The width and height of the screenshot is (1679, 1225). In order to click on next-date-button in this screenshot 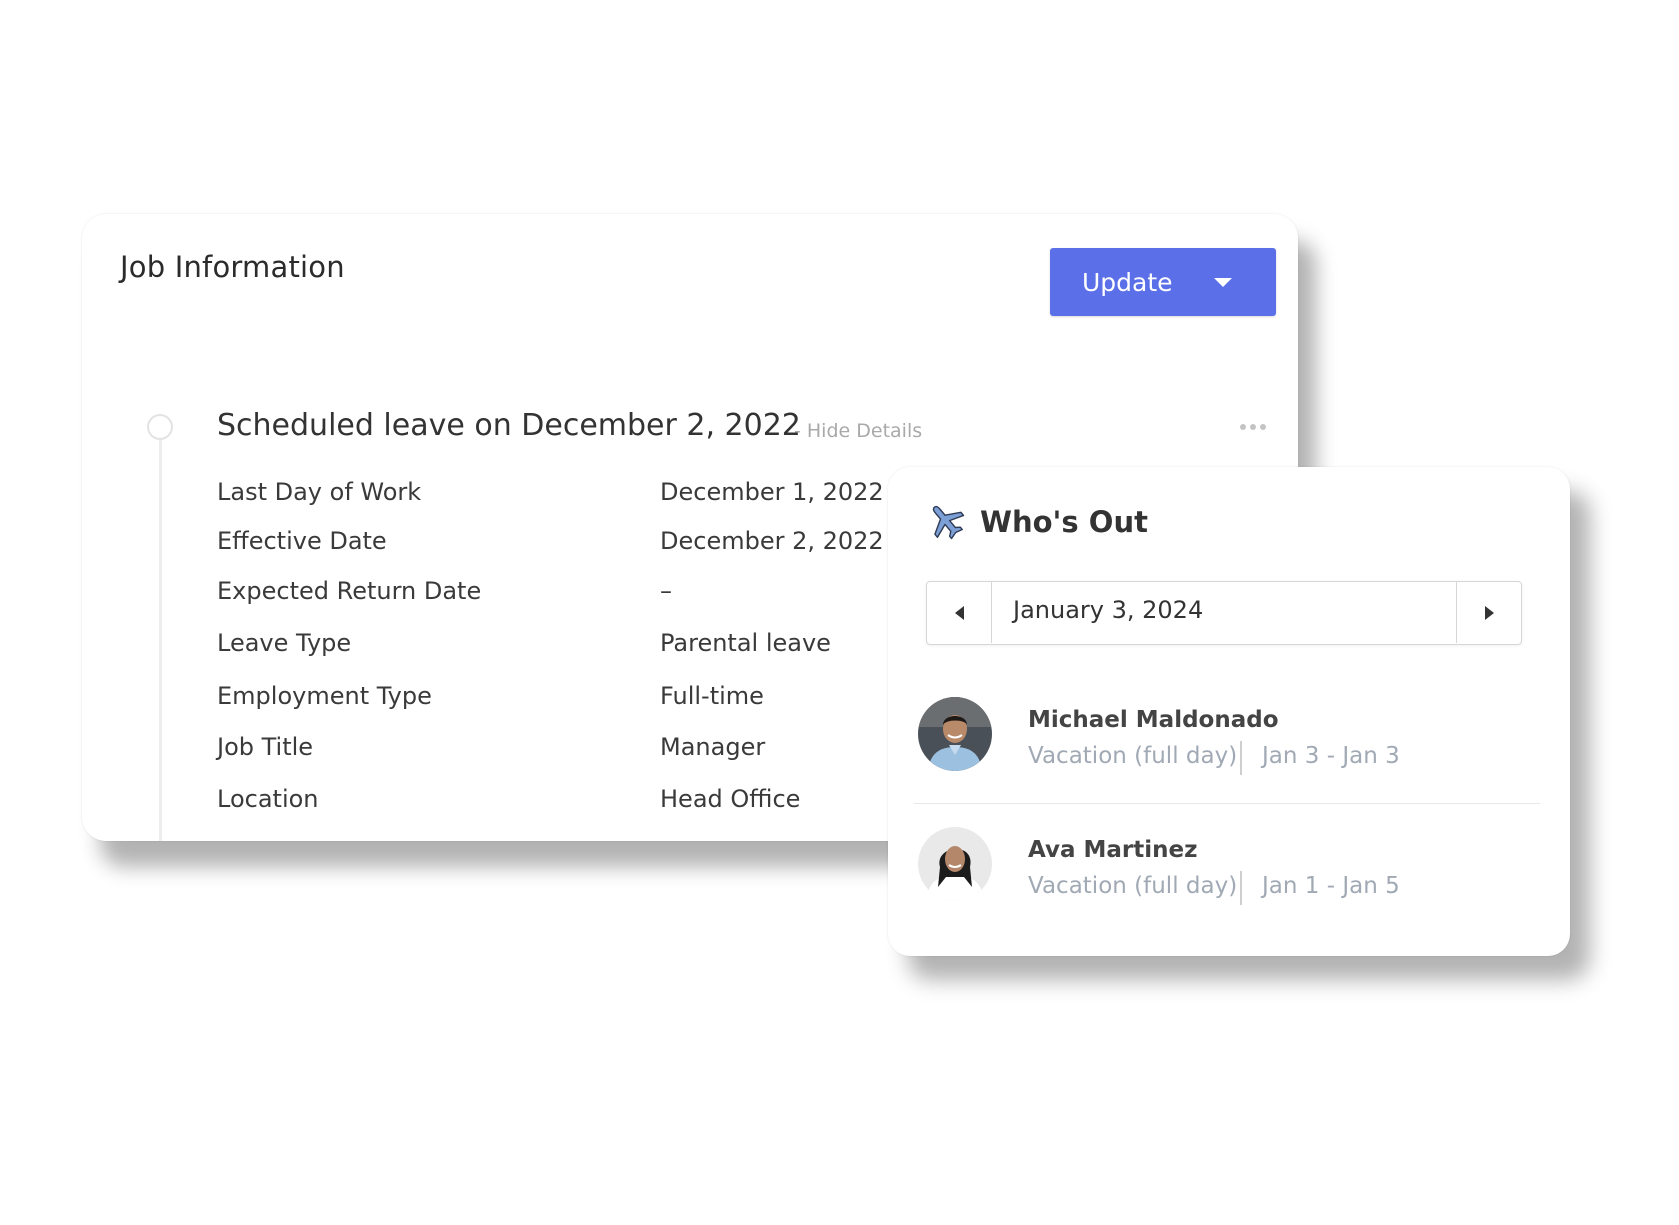, I will do `click(1488, 612)`.